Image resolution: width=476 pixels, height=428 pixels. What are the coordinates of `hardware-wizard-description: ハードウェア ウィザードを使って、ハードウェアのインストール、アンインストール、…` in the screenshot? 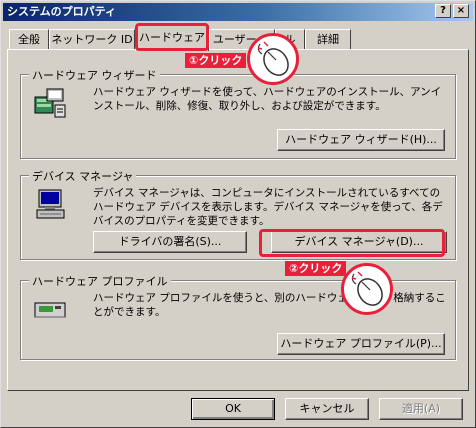 It's located at (267, 99).